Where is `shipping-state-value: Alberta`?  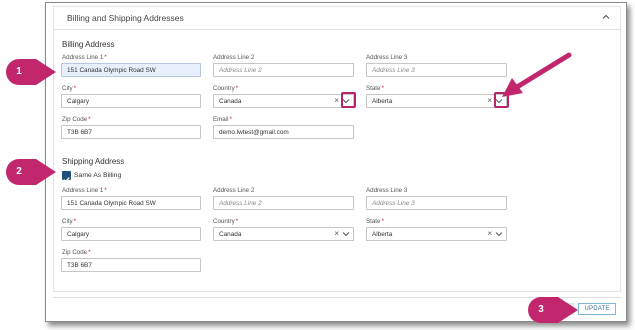 shipping-state-value: Alberta is located at coordinates (382, 234).